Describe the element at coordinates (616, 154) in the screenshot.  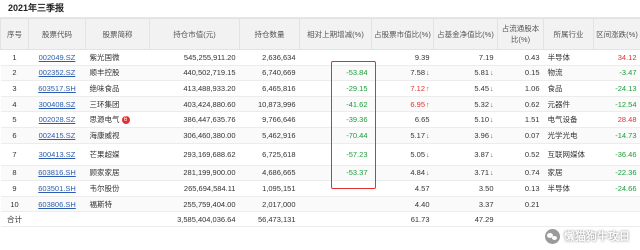
I see `range-change: -36.46` at that location.